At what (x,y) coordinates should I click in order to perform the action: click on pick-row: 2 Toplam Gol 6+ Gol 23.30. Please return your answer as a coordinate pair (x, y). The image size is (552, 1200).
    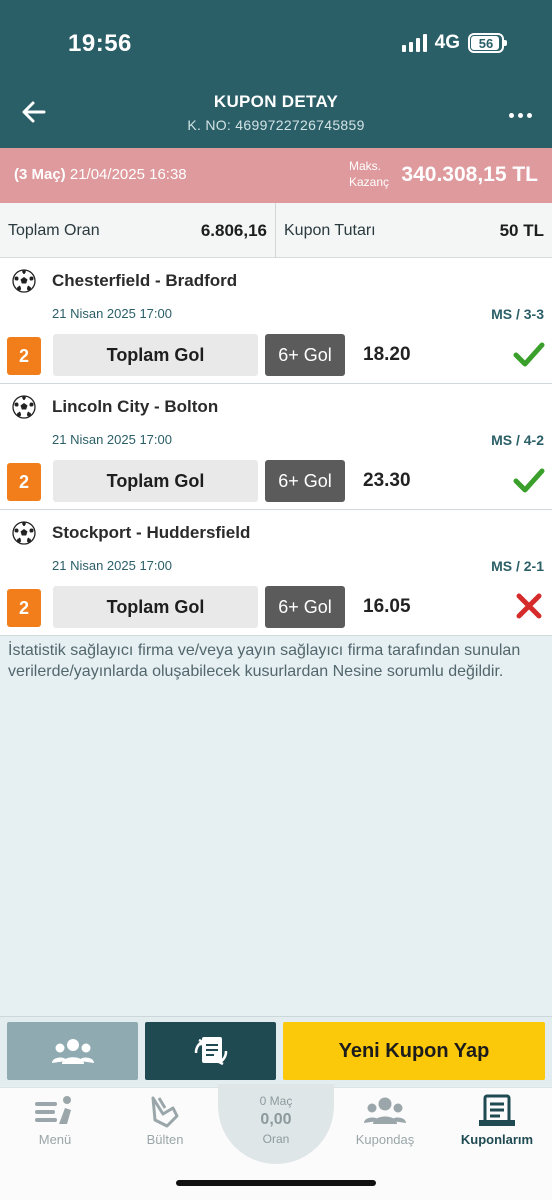
    Looking at the image, I should click on (276, 481).